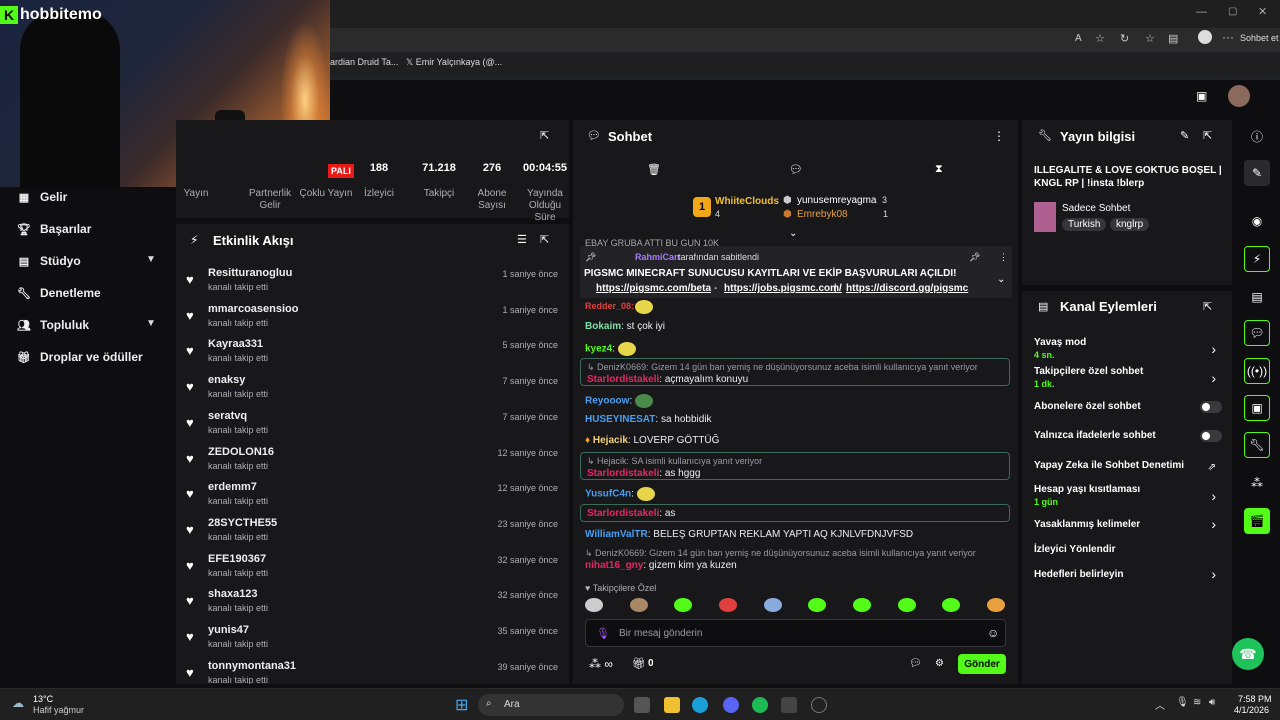  What do you see at coordinates (58, 710) in the screenshot?
I see `weather-desc: Hafif yağmur` at bounding box center [58, 710].